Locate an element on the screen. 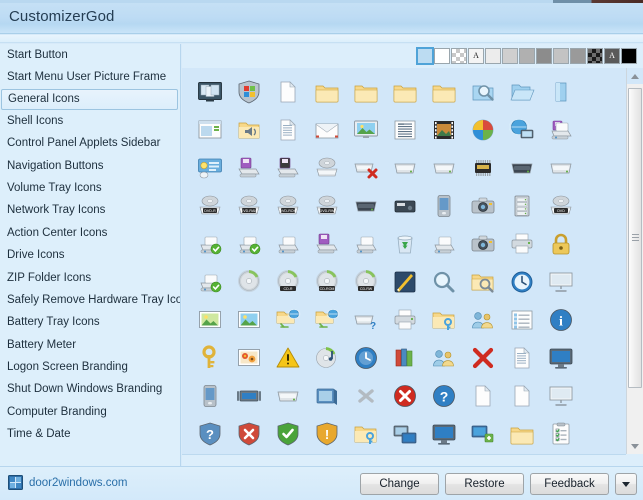  picture-thumbnail-icon is located at coordinates (209, 320).